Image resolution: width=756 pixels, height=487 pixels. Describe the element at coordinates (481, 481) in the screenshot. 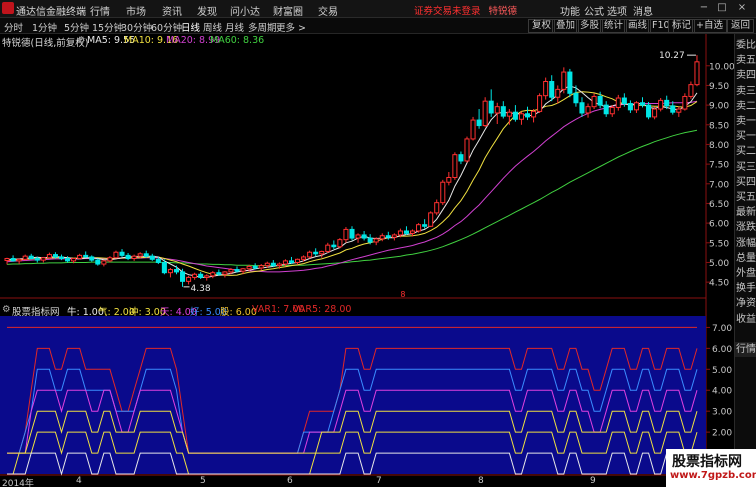

I see `date-label: 8` at that location.